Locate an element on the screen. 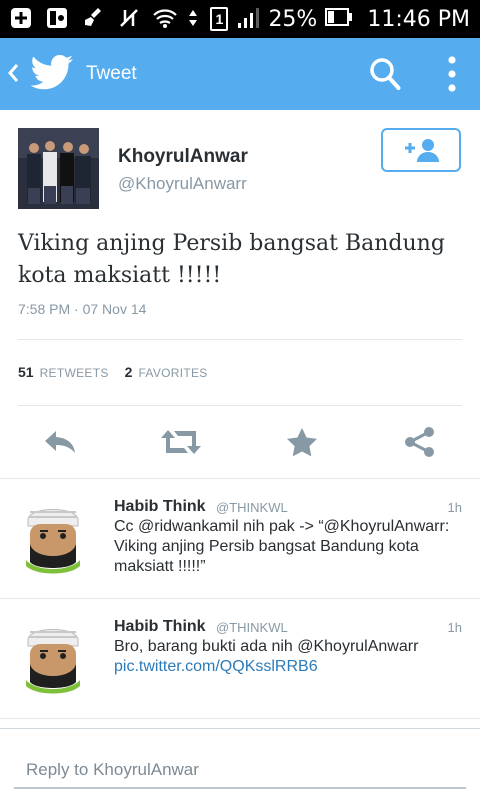 Image resolution: width=480 pixels, height=800 pixels. reply-button is located at coordinates (60, 442).